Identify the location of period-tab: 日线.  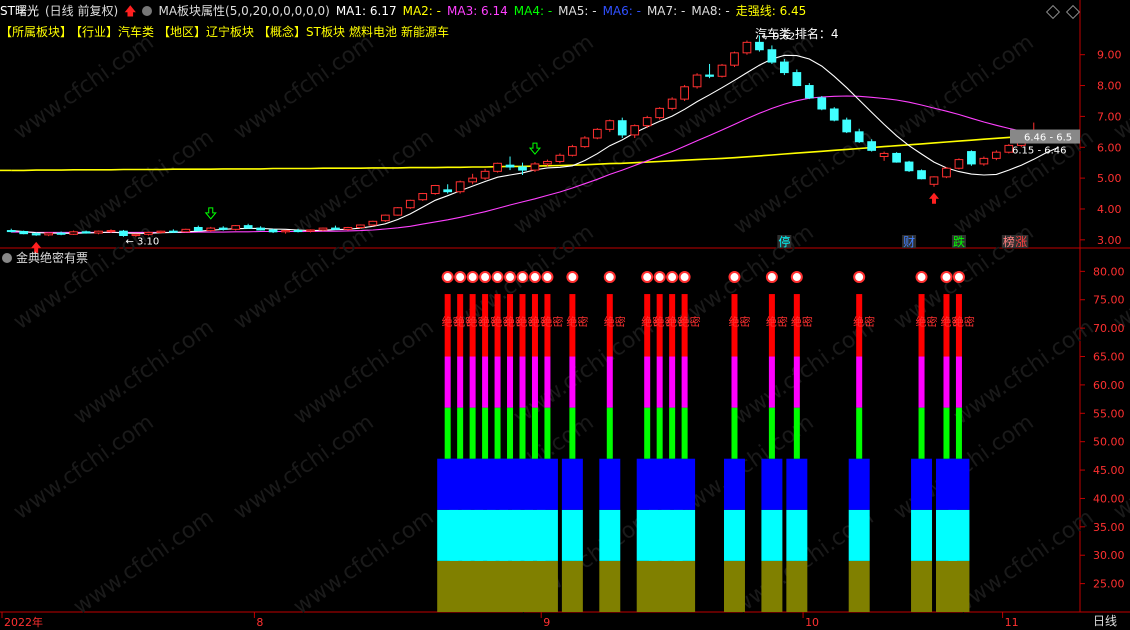
(1105, 621).